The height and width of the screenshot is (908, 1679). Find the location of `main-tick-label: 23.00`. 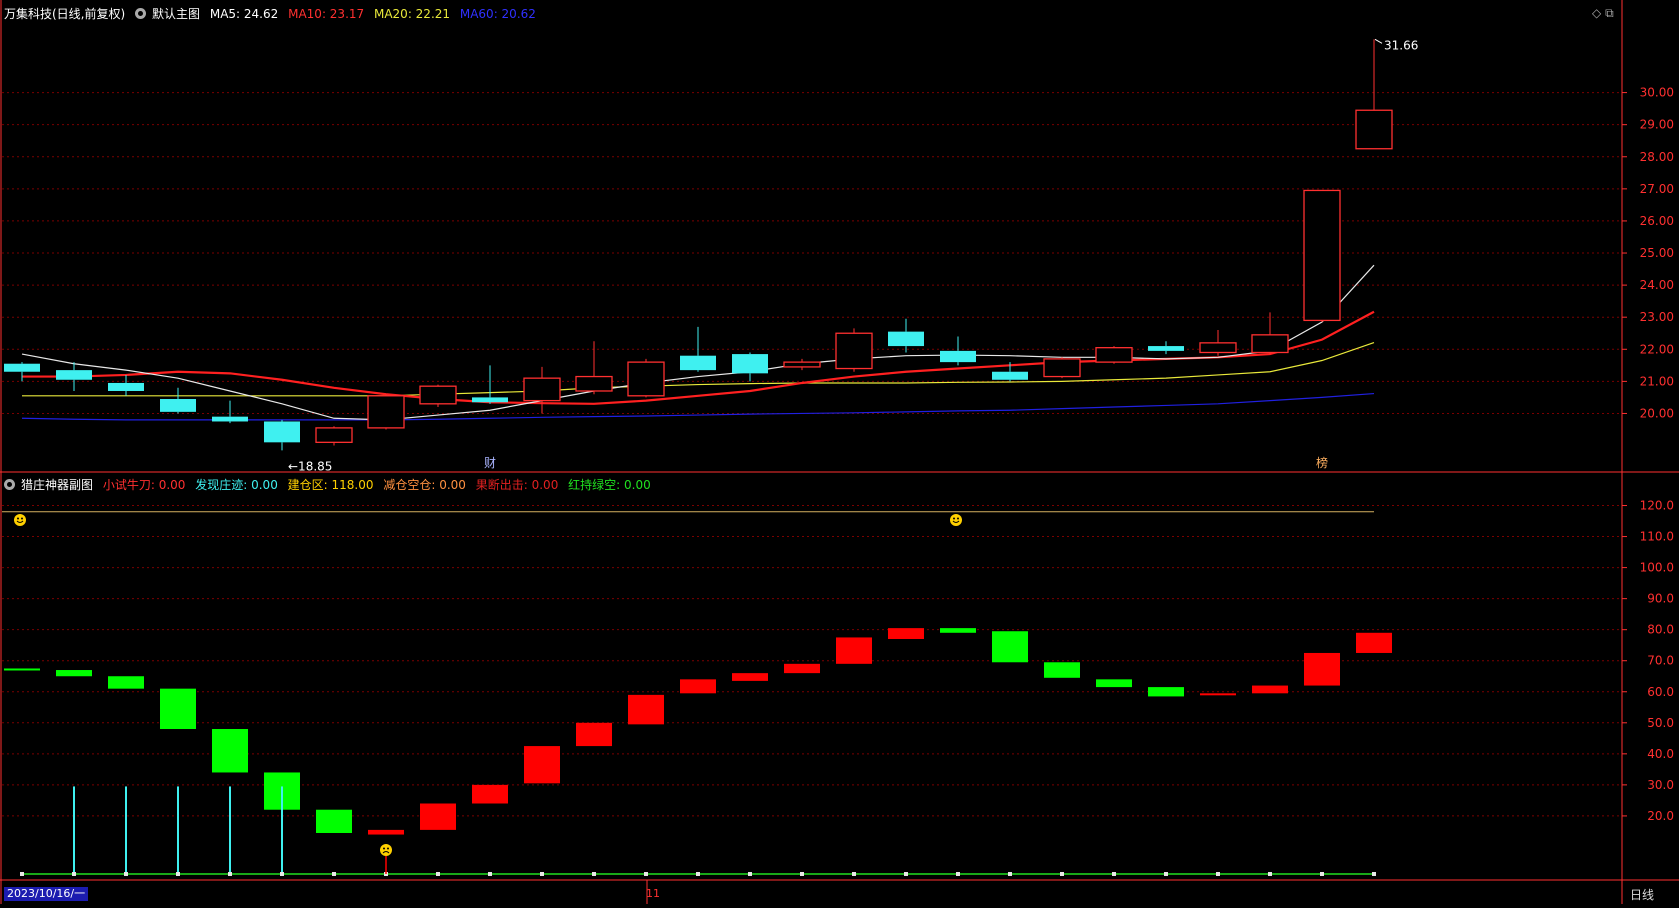

main-tick-label: 23.00 is located at coordinates (1657, 317).